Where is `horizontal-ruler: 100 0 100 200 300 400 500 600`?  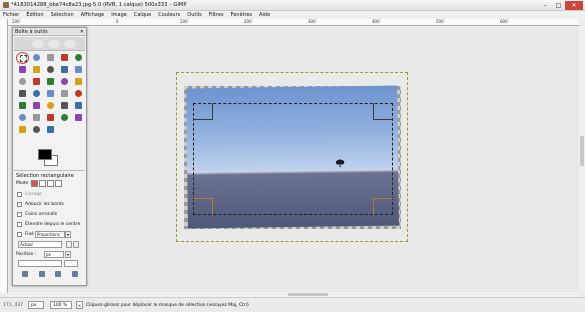 horizontal-ruler: 100 0 100 200 300 400 500 600 is located at coordinates (293, 22).